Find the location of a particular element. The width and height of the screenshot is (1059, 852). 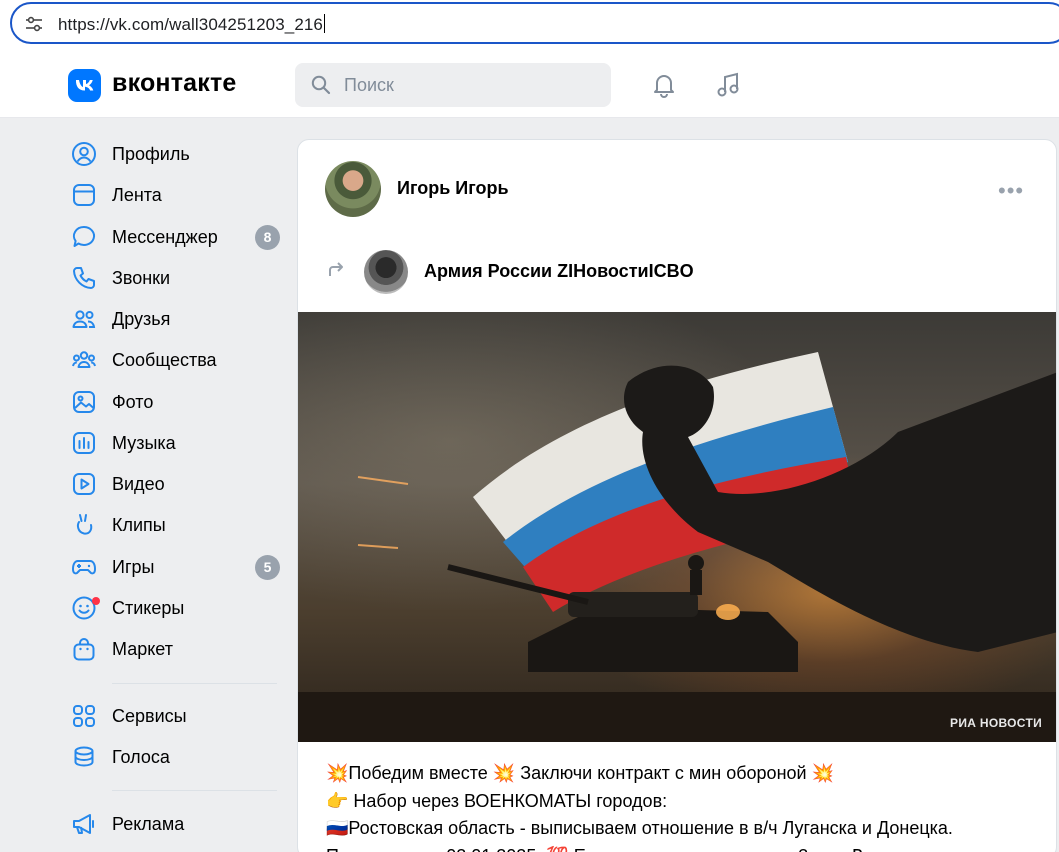

clips-hand-icon is located at coordinates (84, 525).